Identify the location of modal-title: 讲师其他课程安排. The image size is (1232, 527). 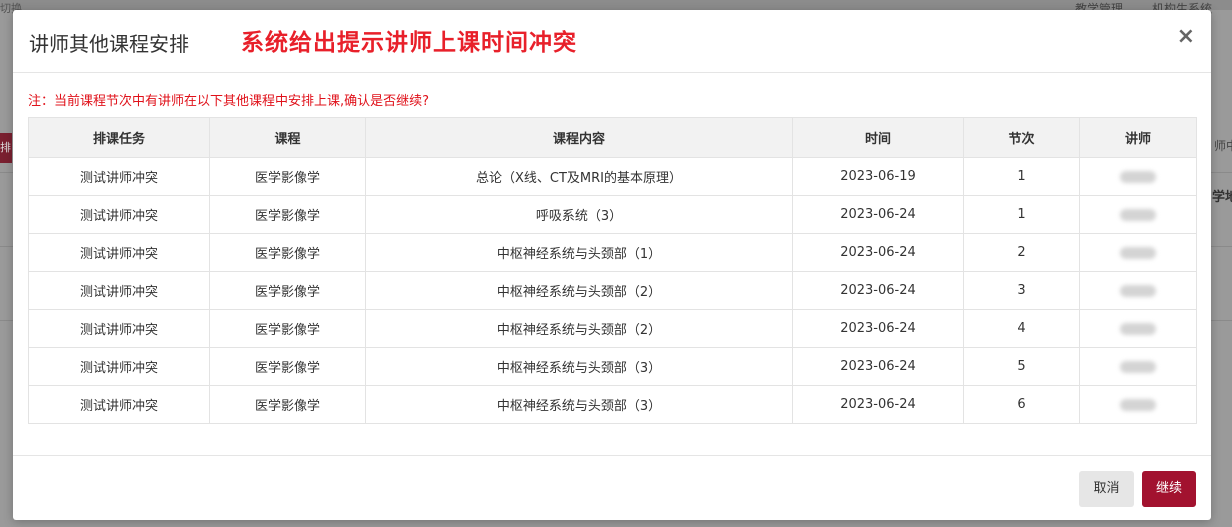
(109, 44).